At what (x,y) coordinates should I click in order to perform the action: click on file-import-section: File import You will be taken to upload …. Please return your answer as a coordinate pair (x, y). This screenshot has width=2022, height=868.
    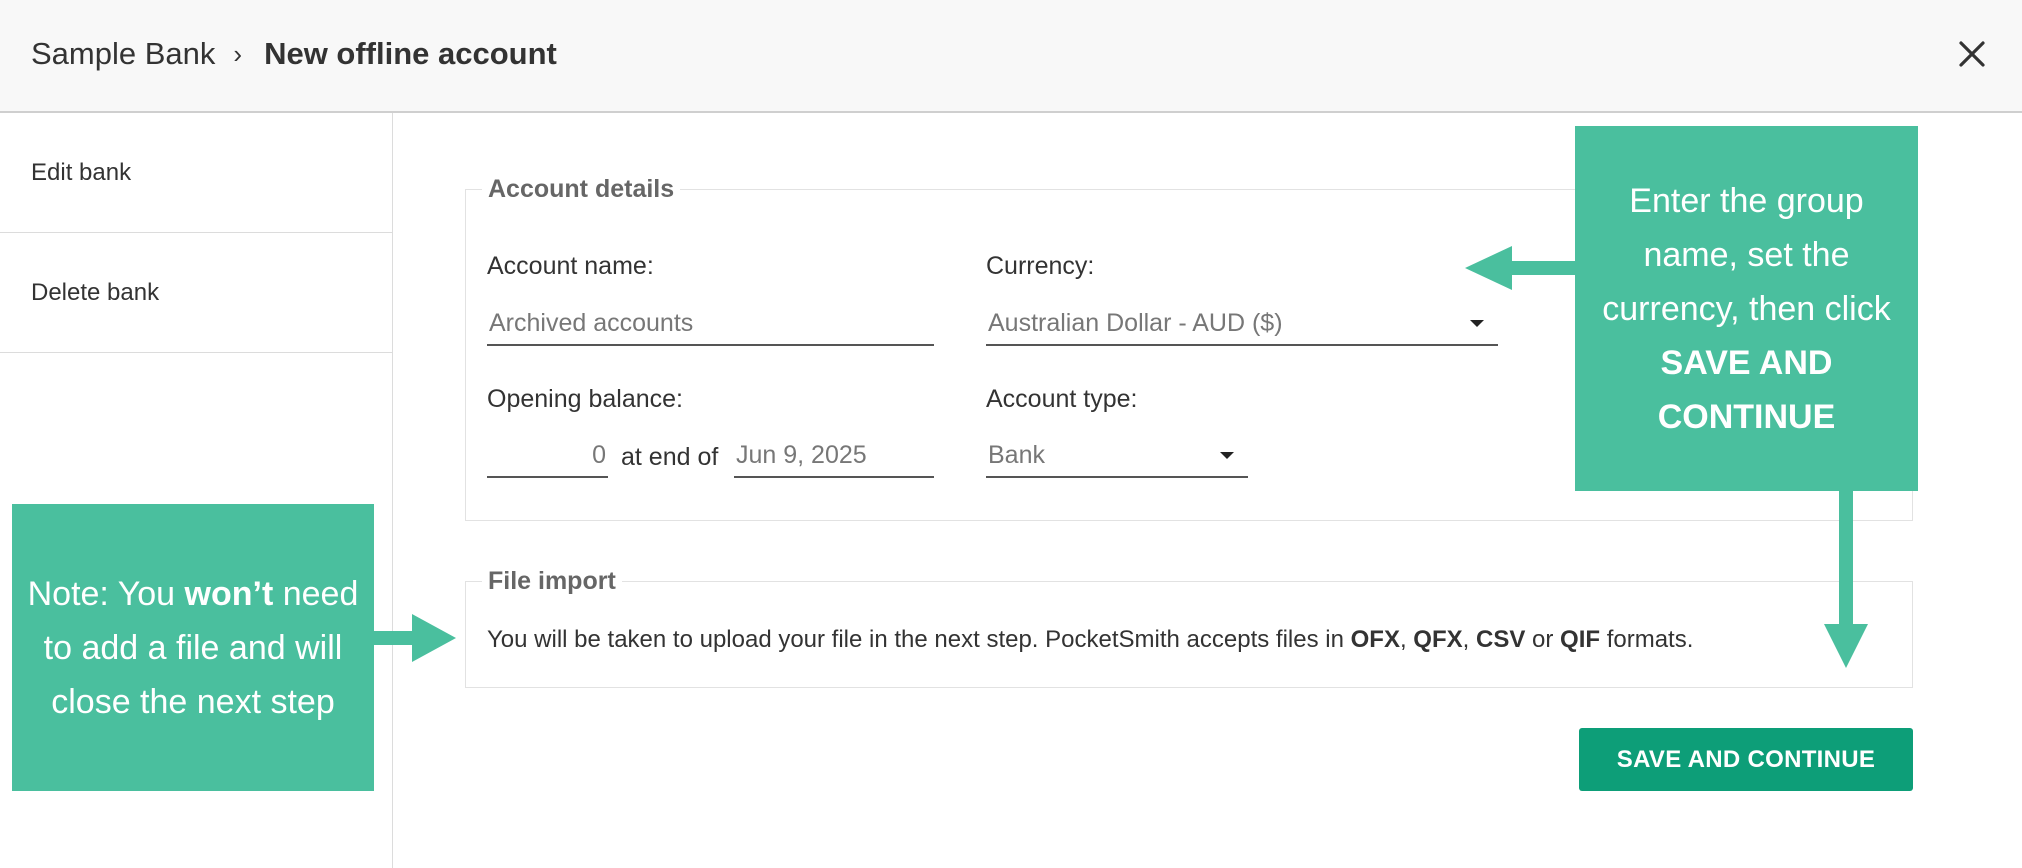
    Looking at the image, I should click on (1189, 627).